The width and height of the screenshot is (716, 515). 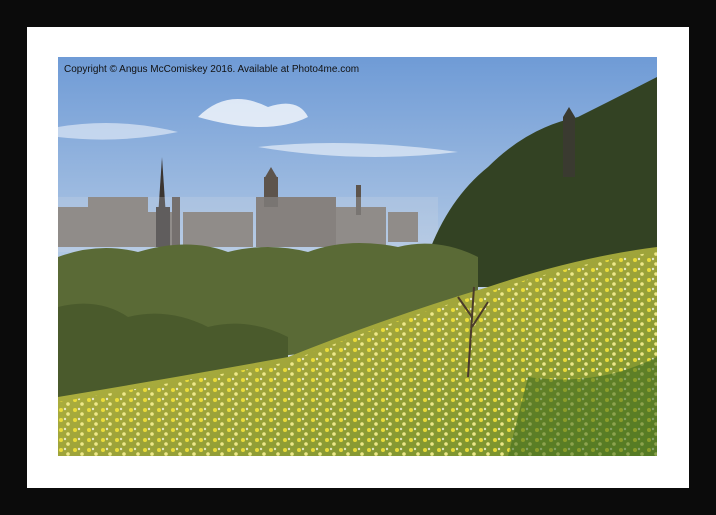 I want to click on church-spire, so click(x=569, y=142).